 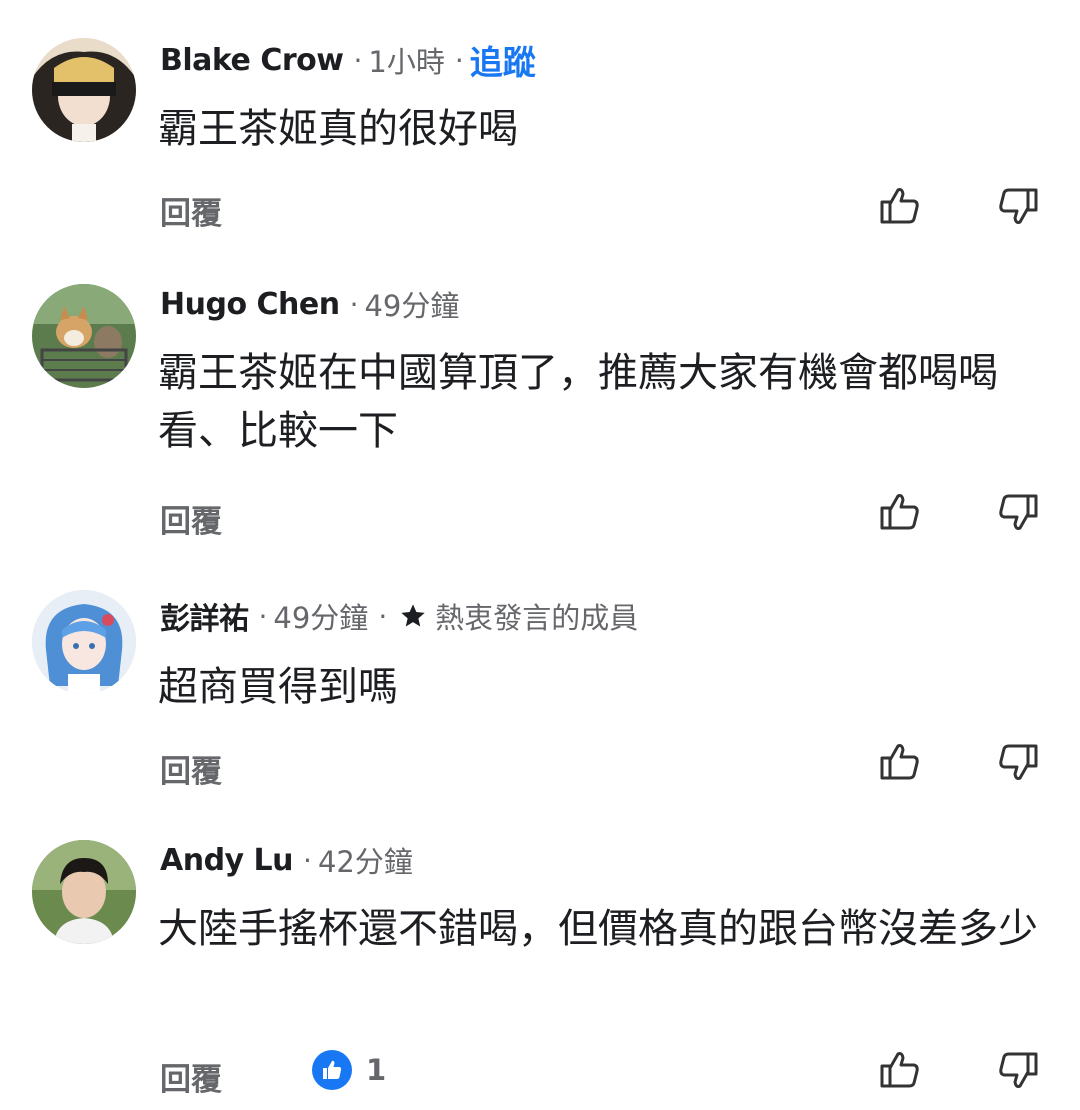 I want to click on like-count: 1, so click(x=376, y=1070).